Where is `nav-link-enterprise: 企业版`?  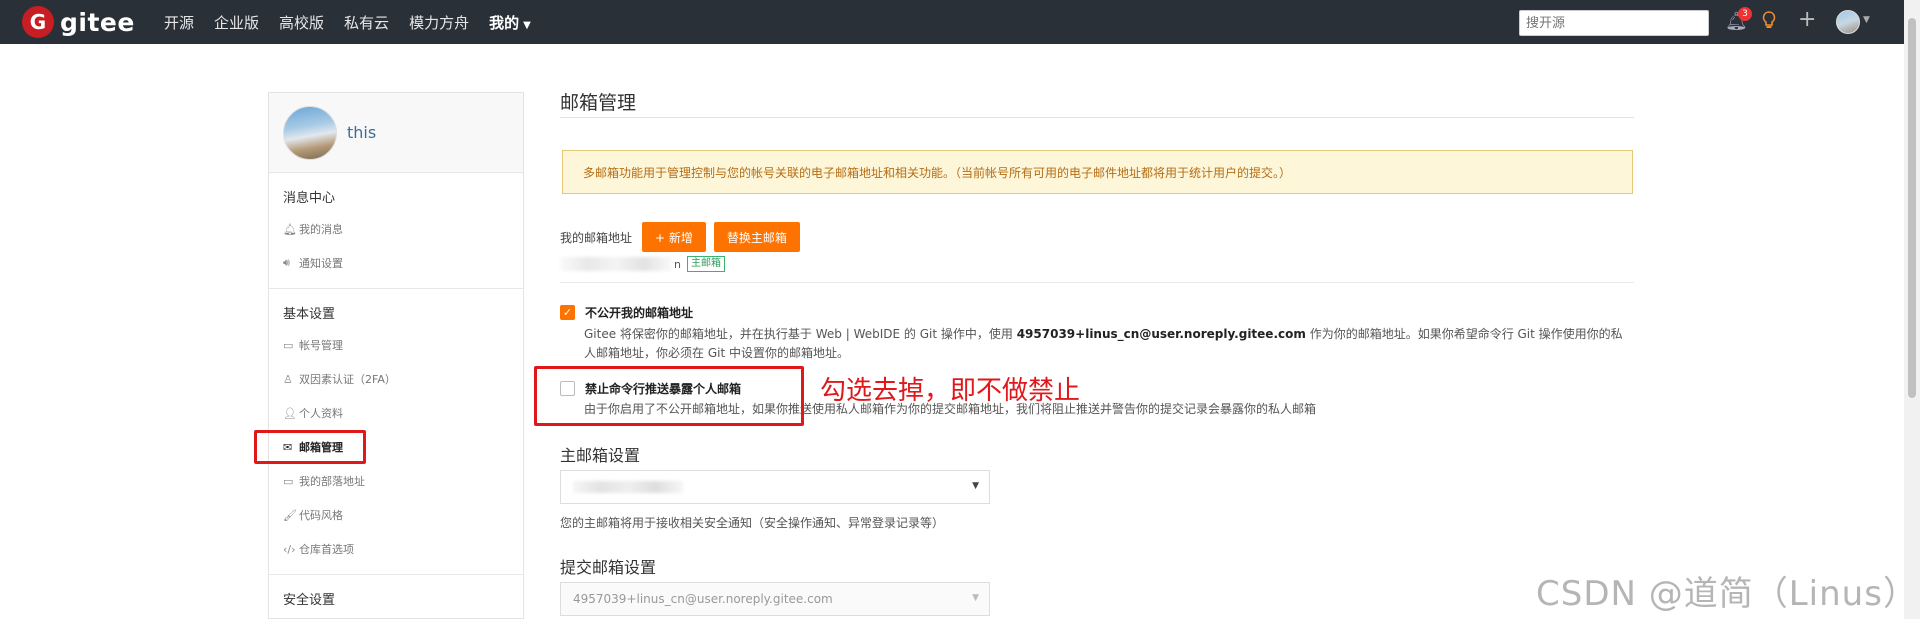
nav-link-enterprise: 企业版 is located at coordinates (236, 22).